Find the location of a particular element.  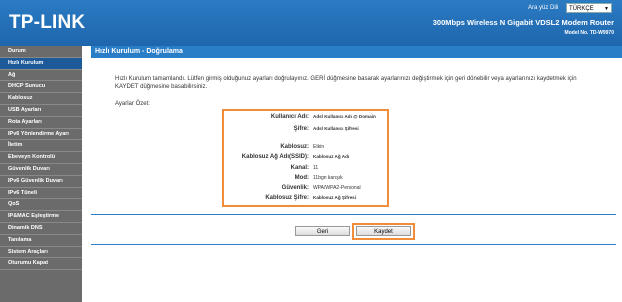

sidebar-item-ip-mac-eslestirme: IP&MAC Eşleştirme is located at coordinates (41, 217).